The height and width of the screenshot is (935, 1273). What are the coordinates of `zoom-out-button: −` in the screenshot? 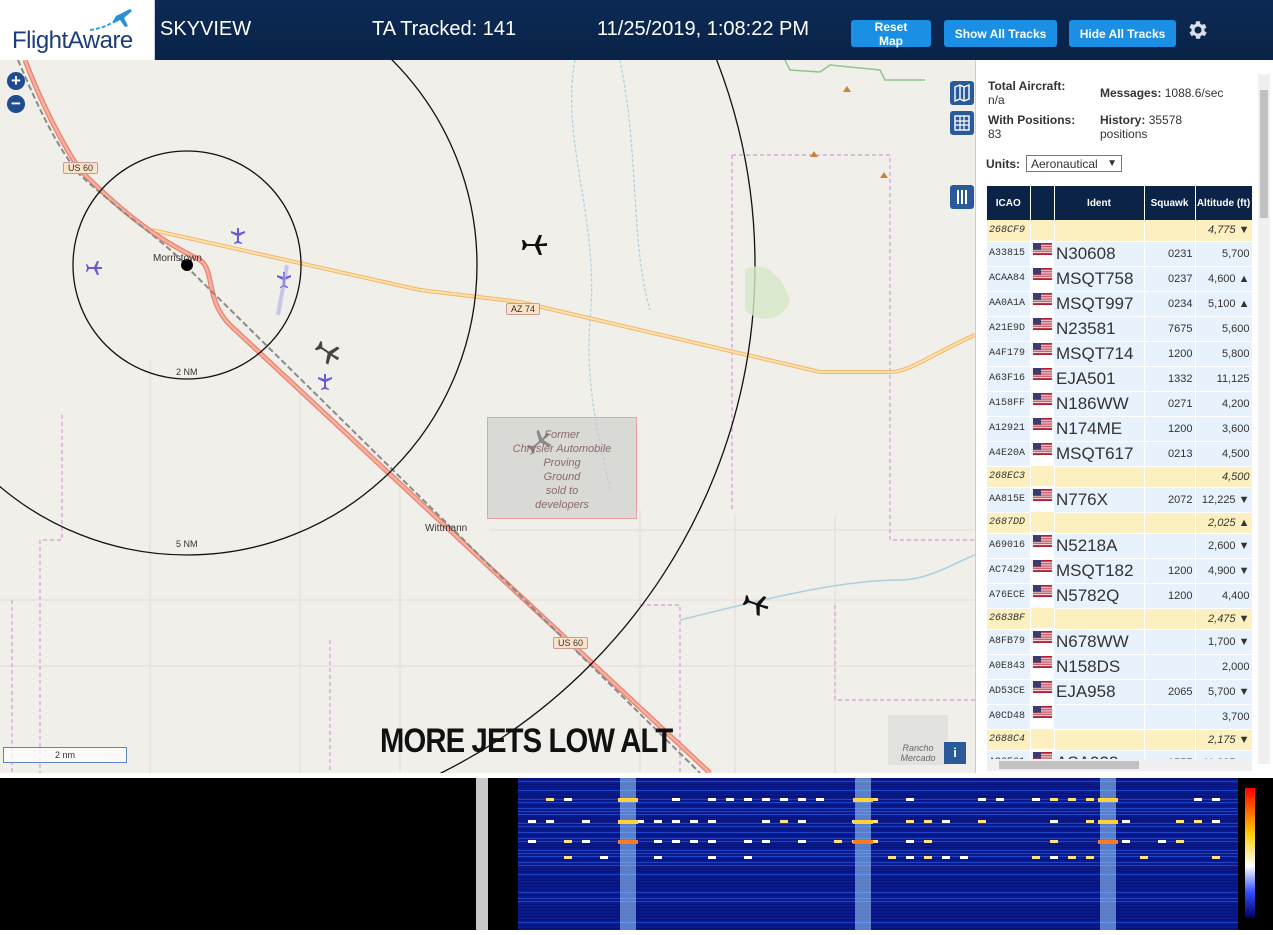 It's located at (16, 104).